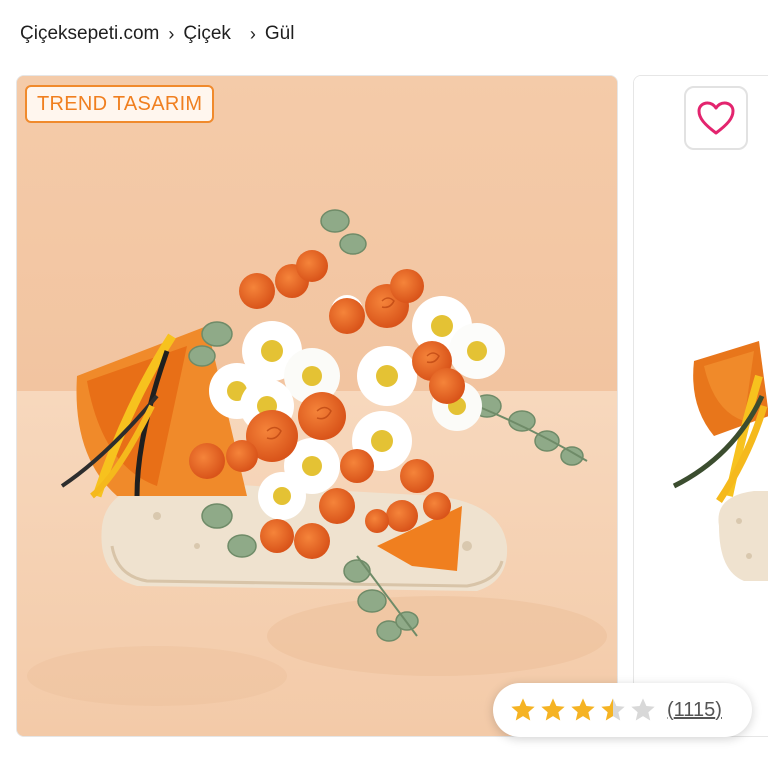 The width and height of the screenshot is (768, 768). I want to click on breadcrumb-item-cicek: Çiçek, so click(207, 34).